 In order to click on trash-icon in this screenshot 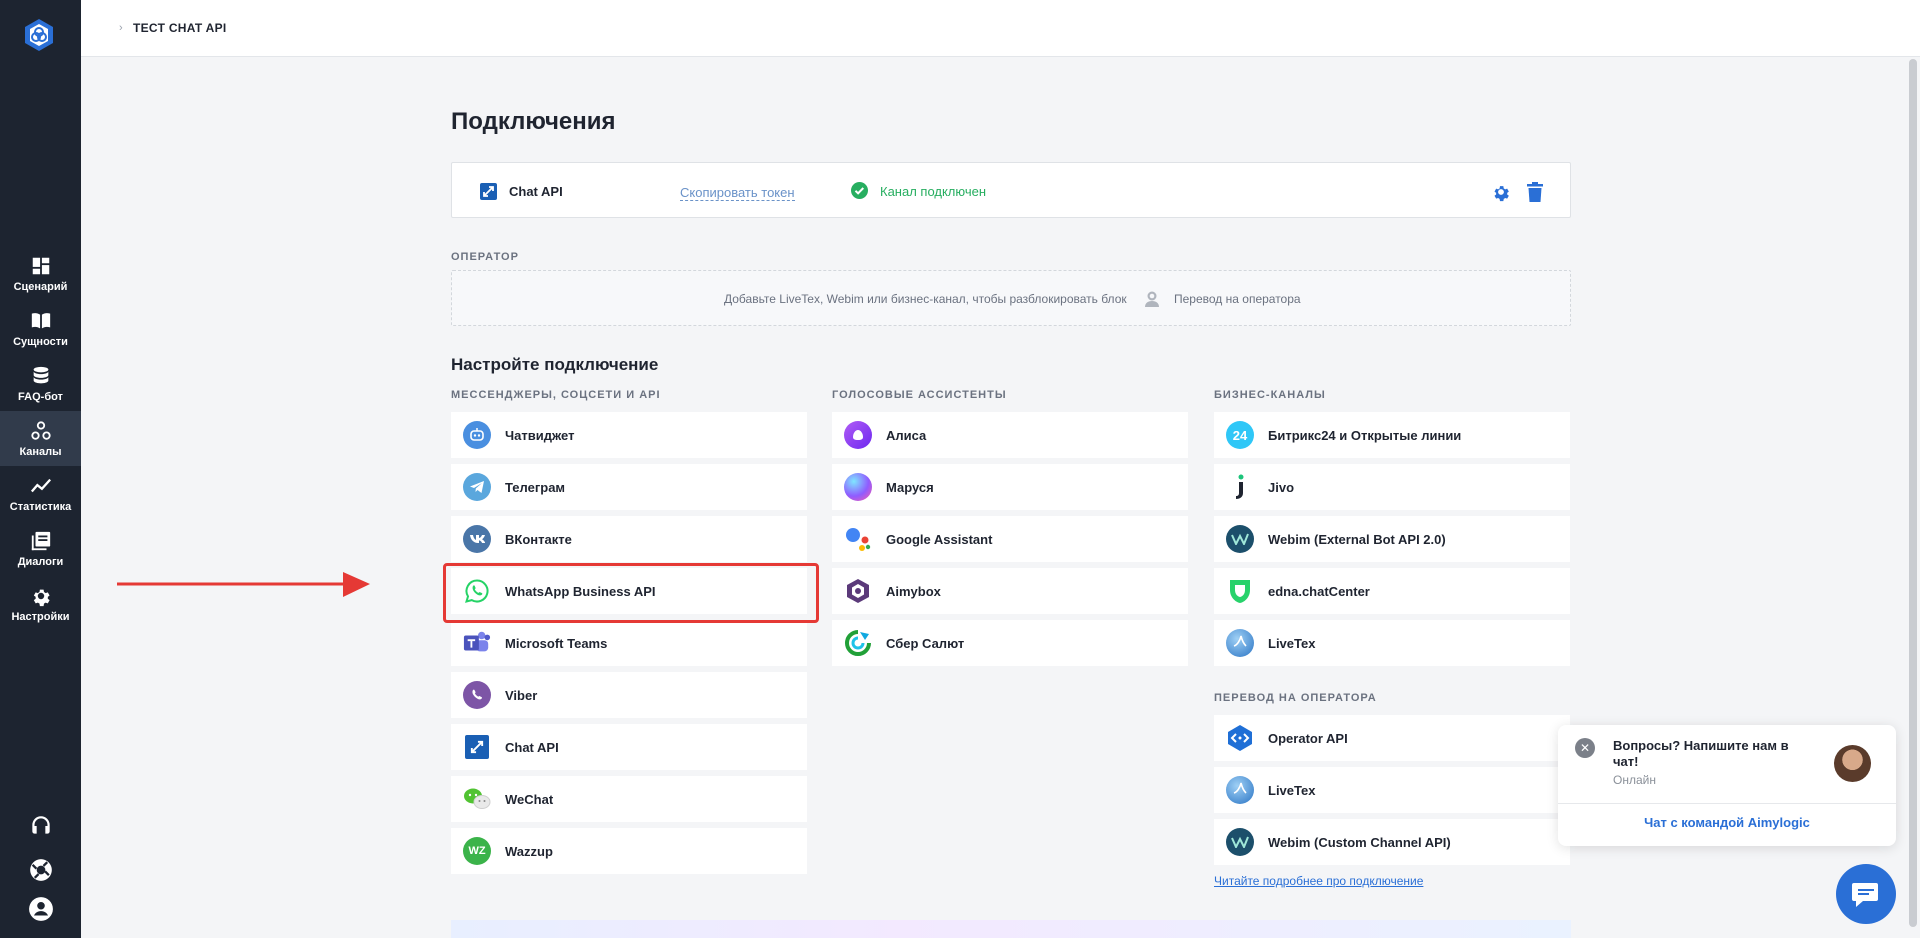, I will do `click(1535, 192)`.